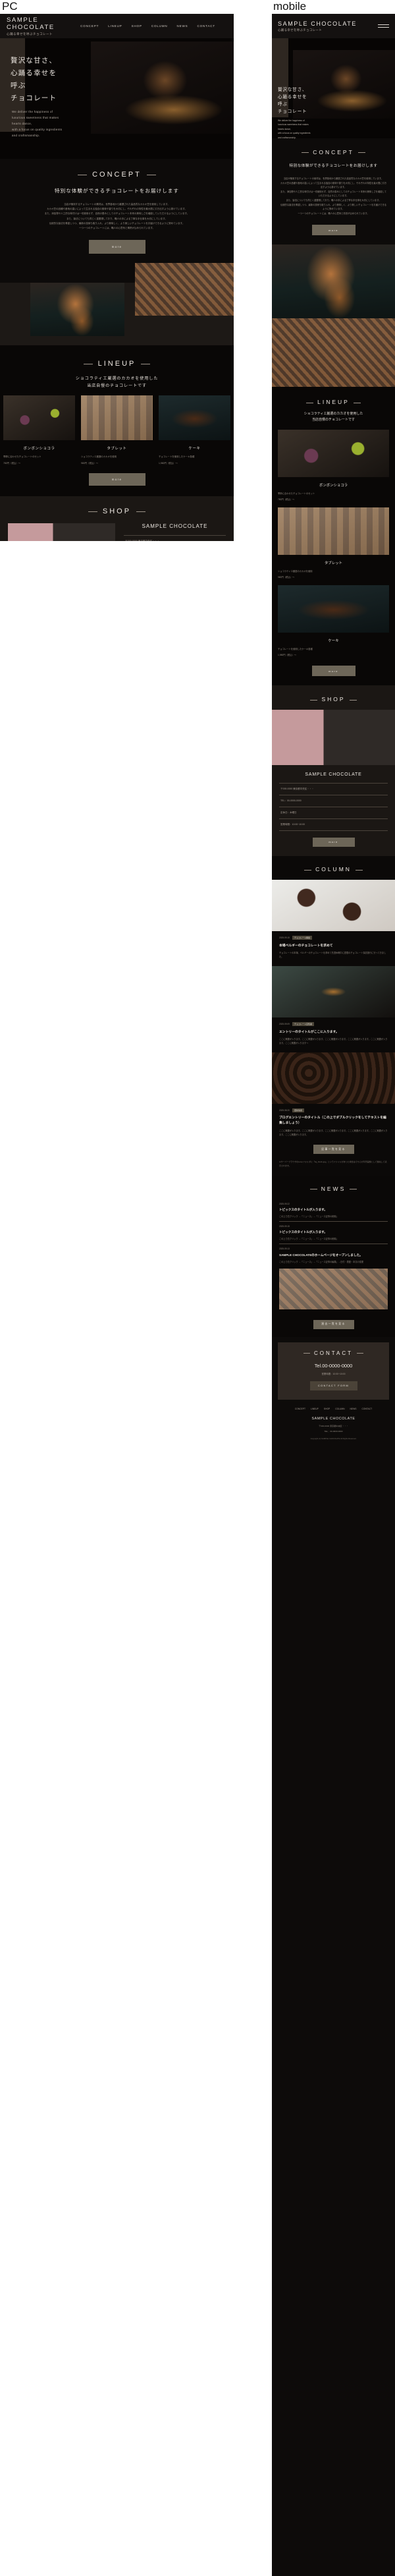  I want to click on concept-lead-text: 特別な体験ができるチョコレートをお届けします, so click(333, 166).